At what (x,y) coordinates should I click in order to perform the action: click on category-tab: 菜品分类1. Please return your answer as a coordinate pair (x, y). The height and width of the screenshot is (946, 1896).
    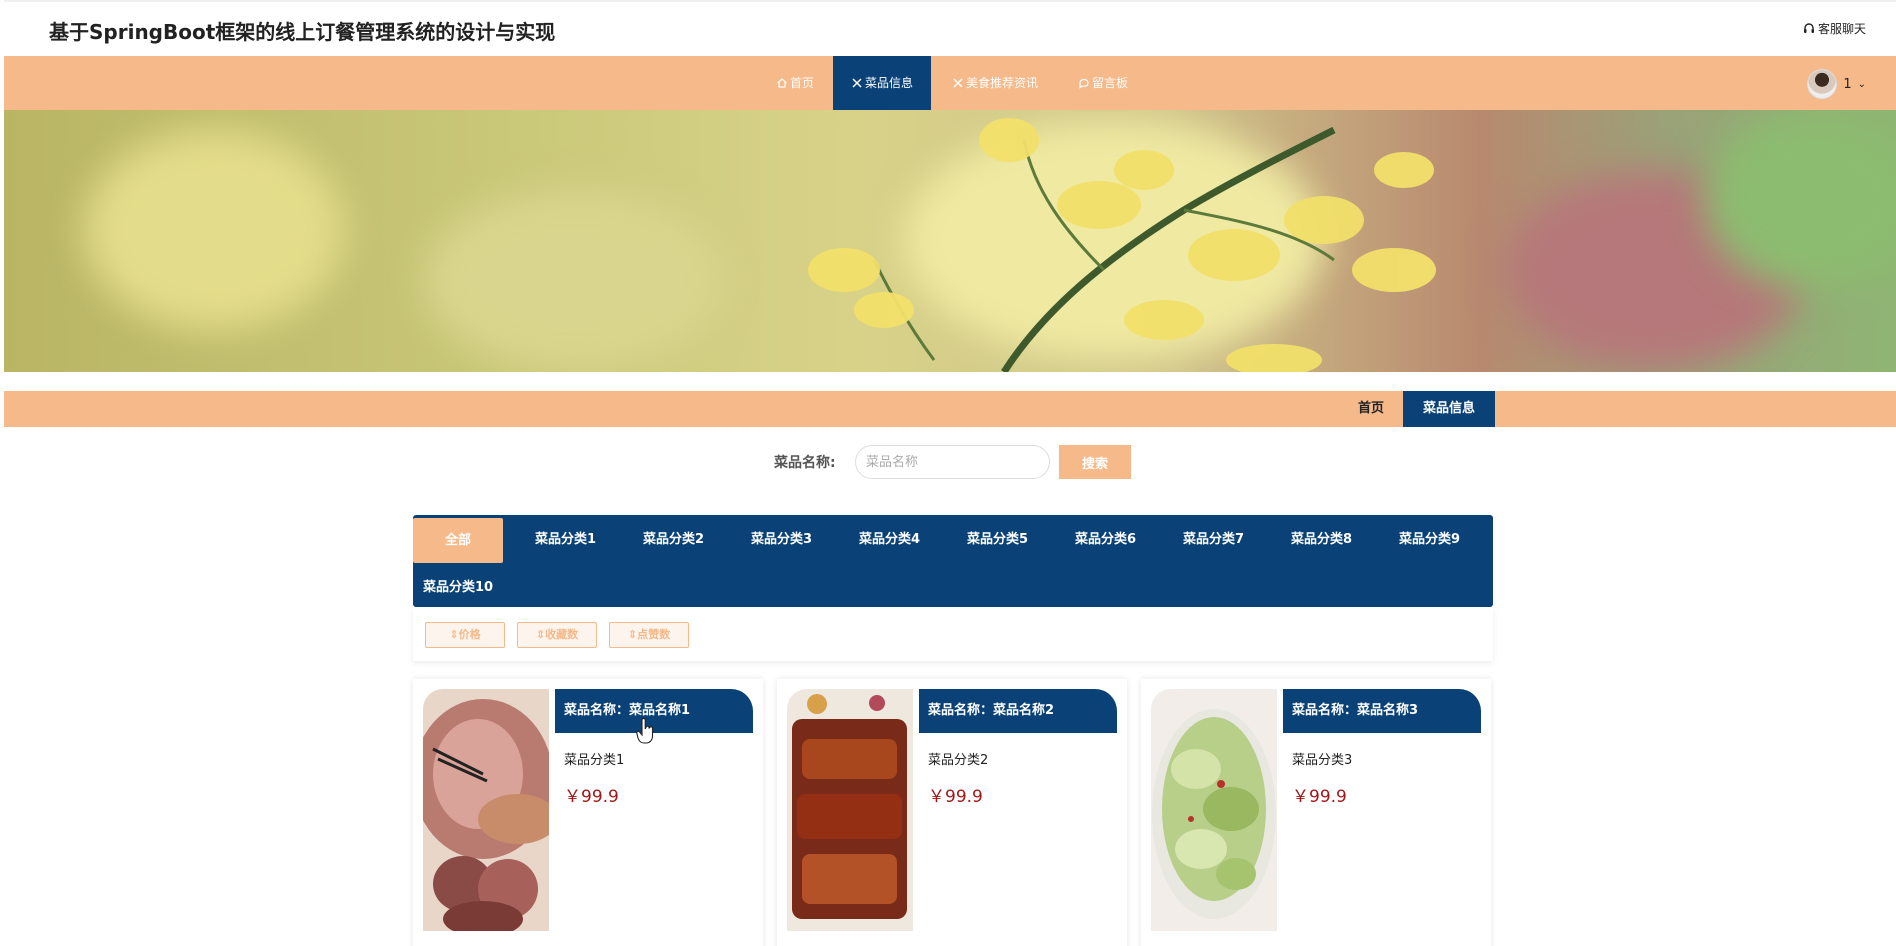
    Looking at the image, I should click on (565, 537).